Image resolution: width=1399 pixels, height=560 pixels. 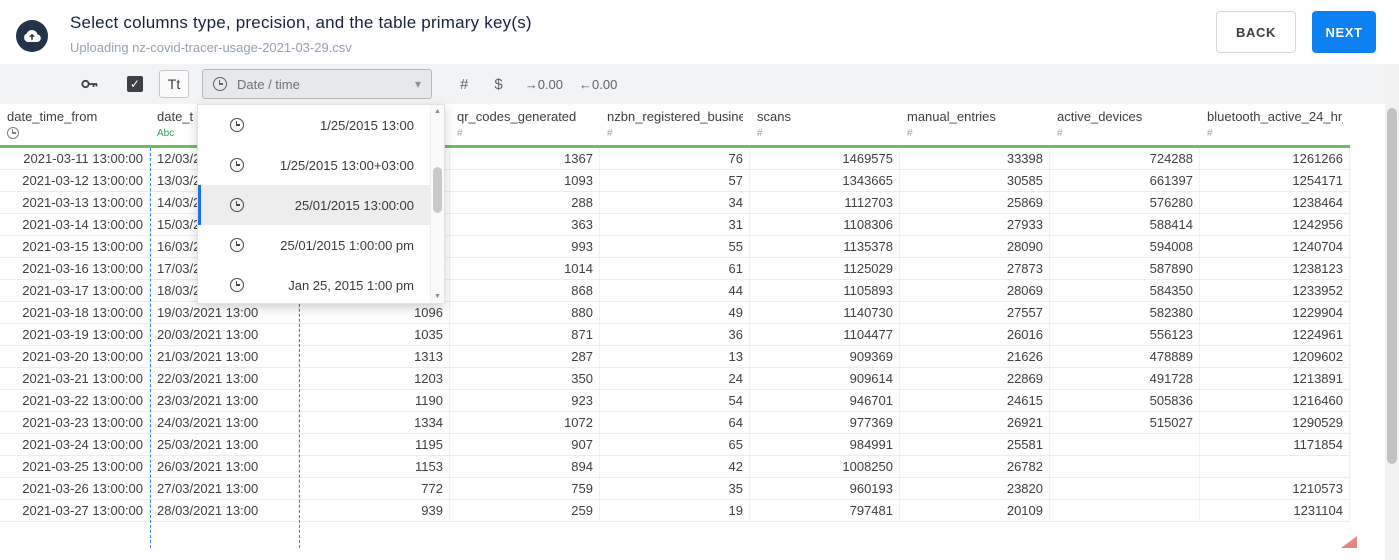 I want to click on table-cell: 26921, so click(x=975, y=422).